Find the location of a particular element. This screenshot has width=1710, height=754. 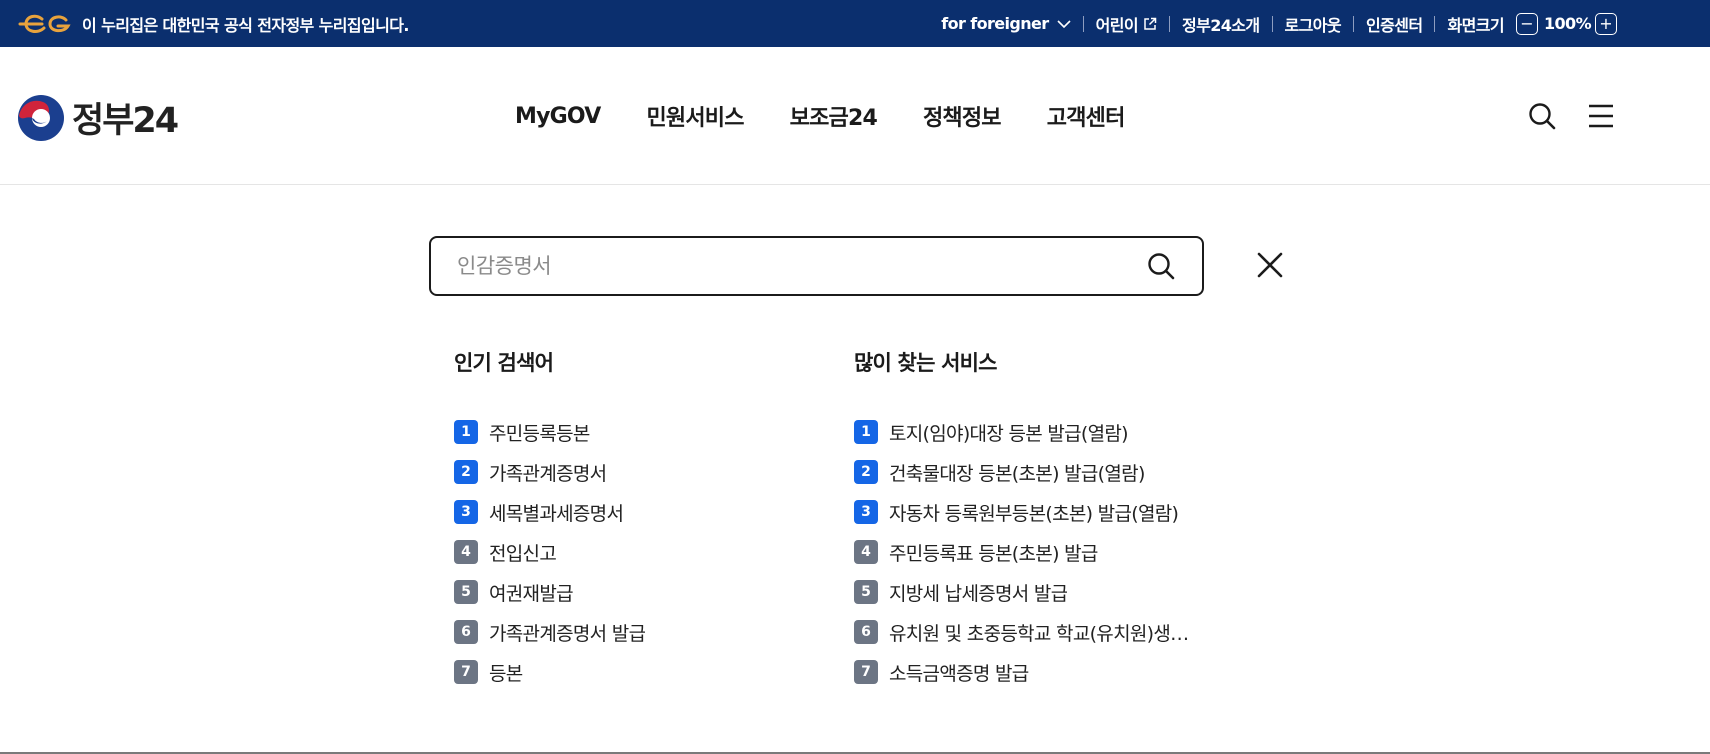

kids-link: 어린이 is located at coordinates (1126, 24).